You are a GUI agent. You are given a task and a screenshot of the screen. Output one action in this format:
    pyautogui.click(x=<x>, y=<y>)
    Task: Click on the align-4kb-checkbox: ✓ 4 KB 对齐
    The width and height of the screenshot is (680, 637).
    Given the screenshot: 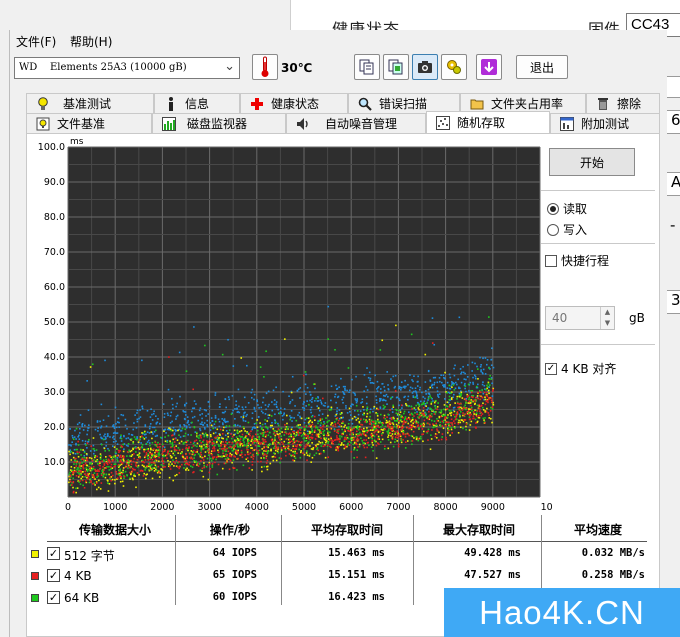 What is the action you would take?
    pyautogui.click(x=580, y=368)
    